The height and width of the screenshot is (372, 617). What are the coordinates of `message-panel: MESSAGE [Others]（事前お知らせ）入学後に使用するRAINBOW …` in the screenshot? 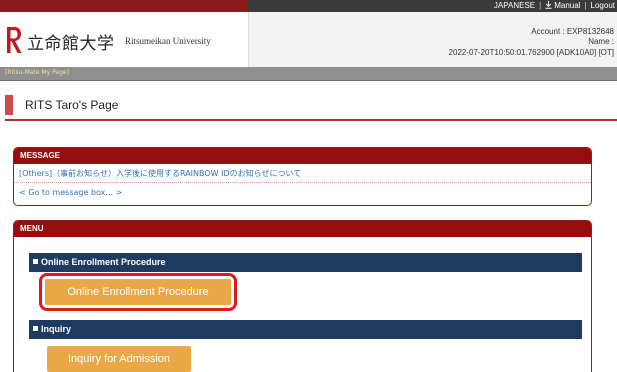 It's located at (302, 176).